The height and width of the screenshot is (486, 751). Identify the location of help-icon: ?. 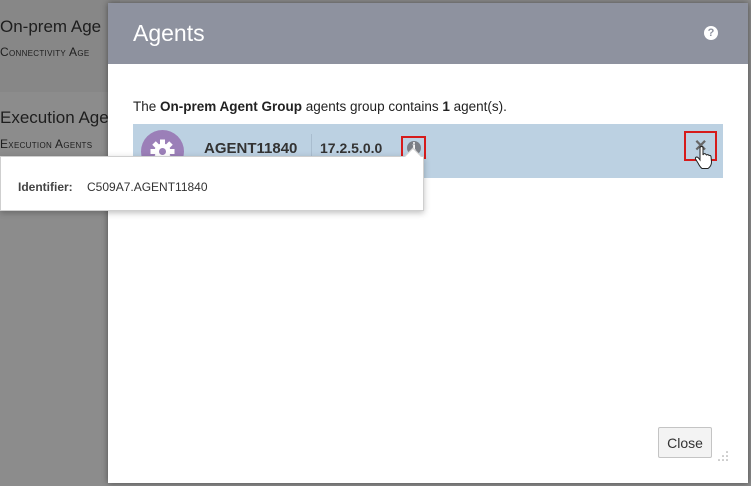
(711, 33).